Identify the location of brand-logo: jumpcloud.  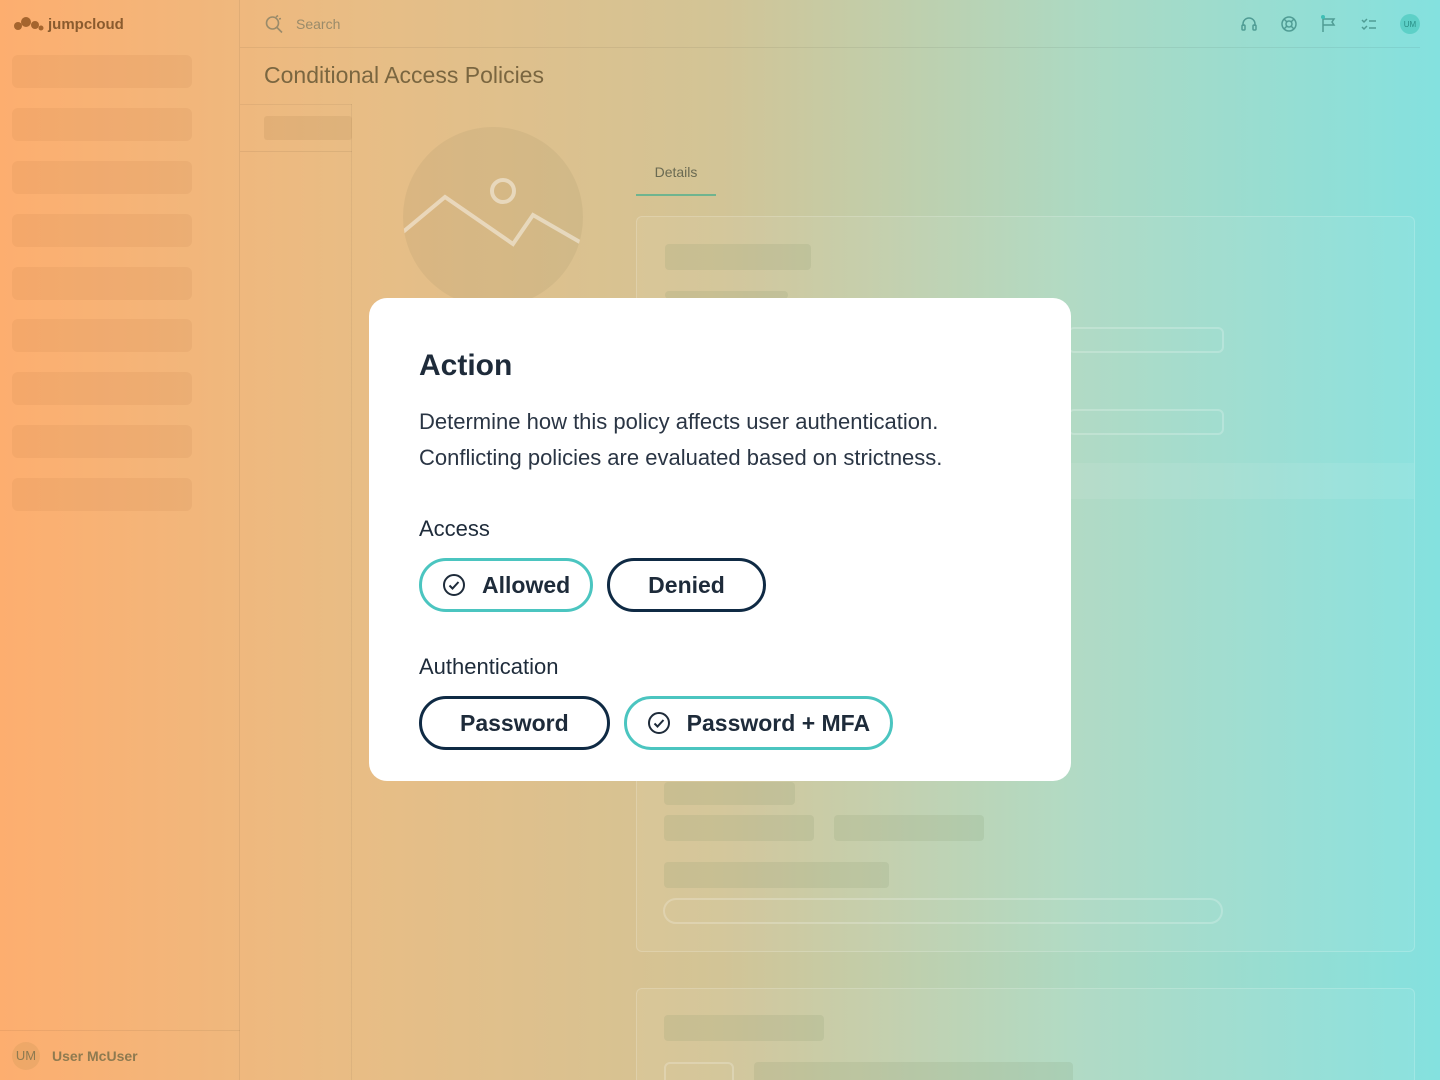
(68, 24).